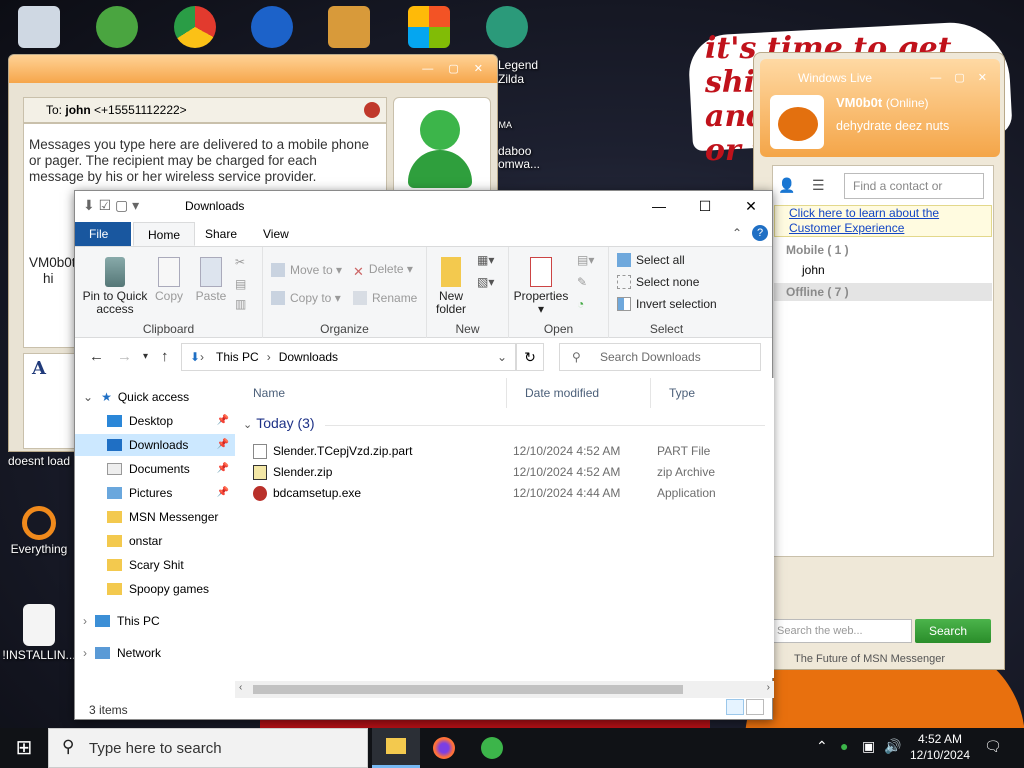 The width and height of the screenshot is (1024, 768). I want to click on explorer-titlebar: ⬇ ☑ ▢ ▾ Downloads — ☐ ✕, so click(423, 206).